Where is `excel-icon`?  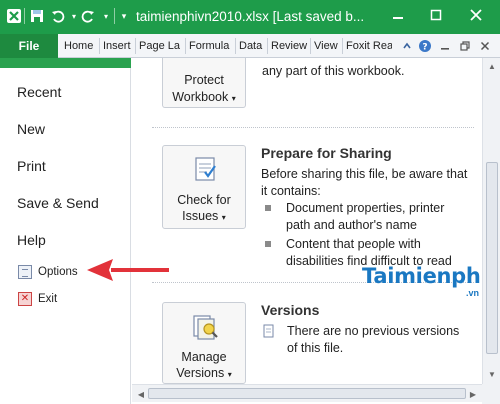 excel-icon is located at coordinates (14, 16).